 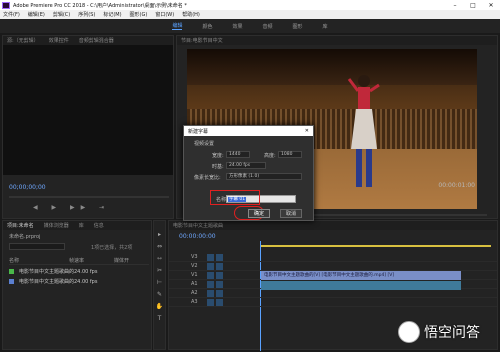 I want to click on audio-clip, so click(x=361, y=285).